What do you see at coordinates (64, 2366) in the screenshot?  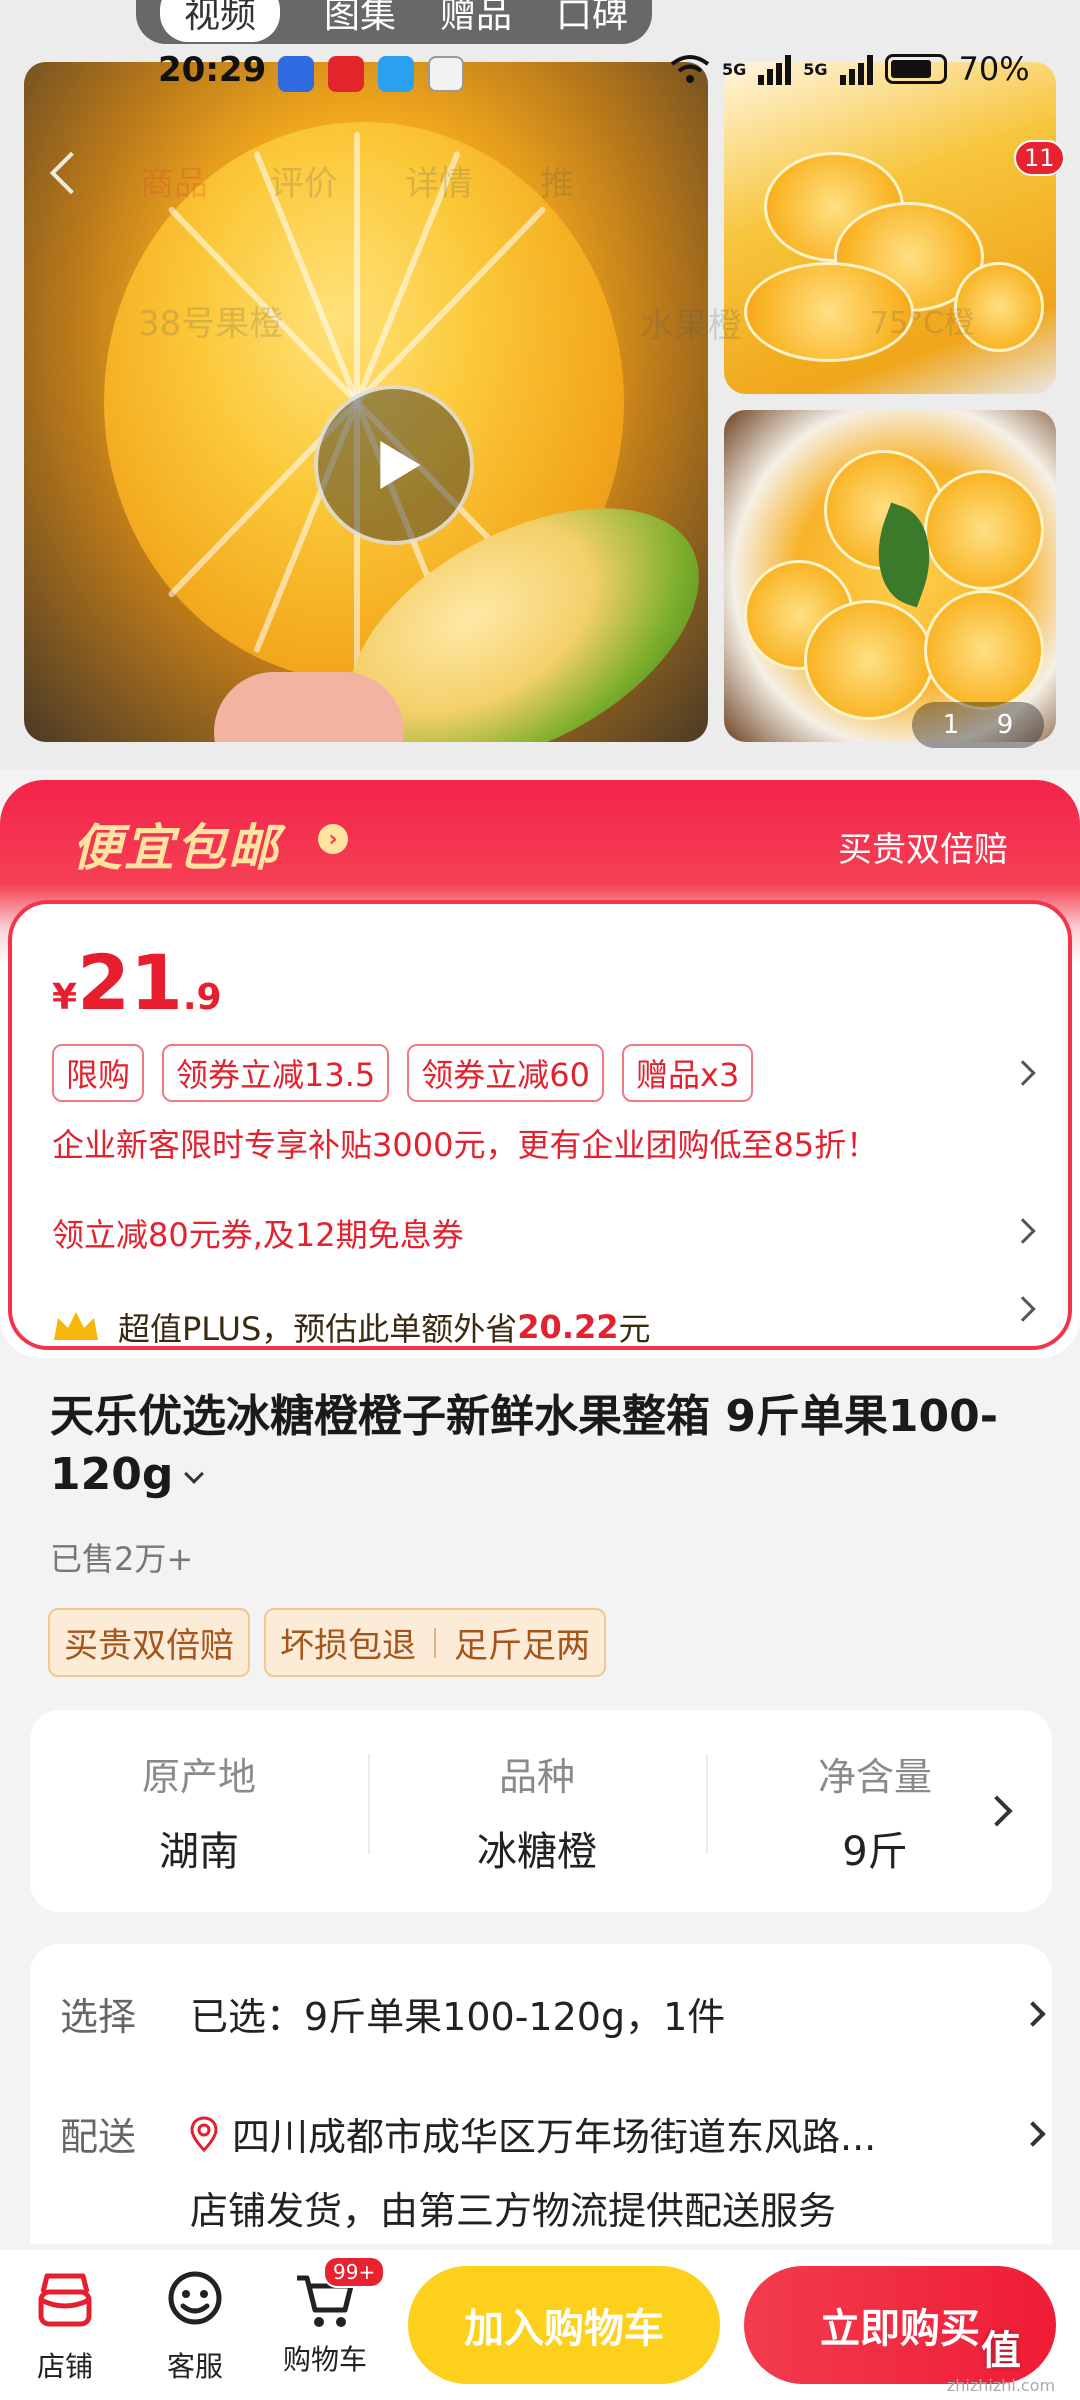 I see `store-label: 店铺` at bounding box center [64, 2366].